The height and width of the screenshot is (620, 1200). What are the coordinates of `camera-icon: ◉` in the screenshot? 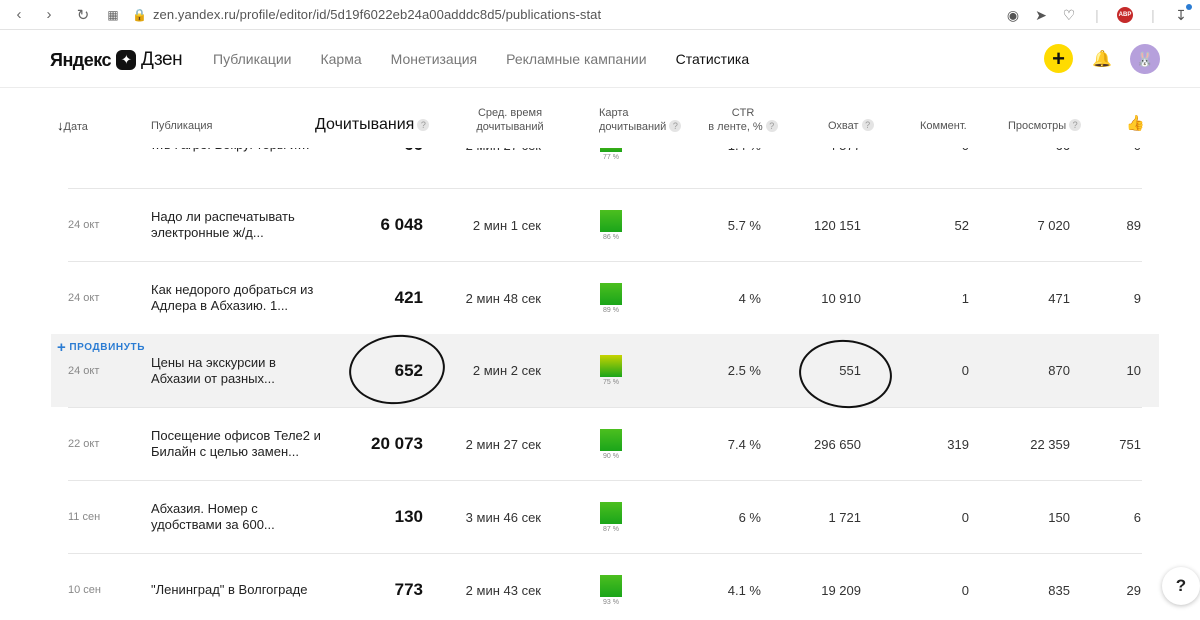 It's located at (1013, 15).